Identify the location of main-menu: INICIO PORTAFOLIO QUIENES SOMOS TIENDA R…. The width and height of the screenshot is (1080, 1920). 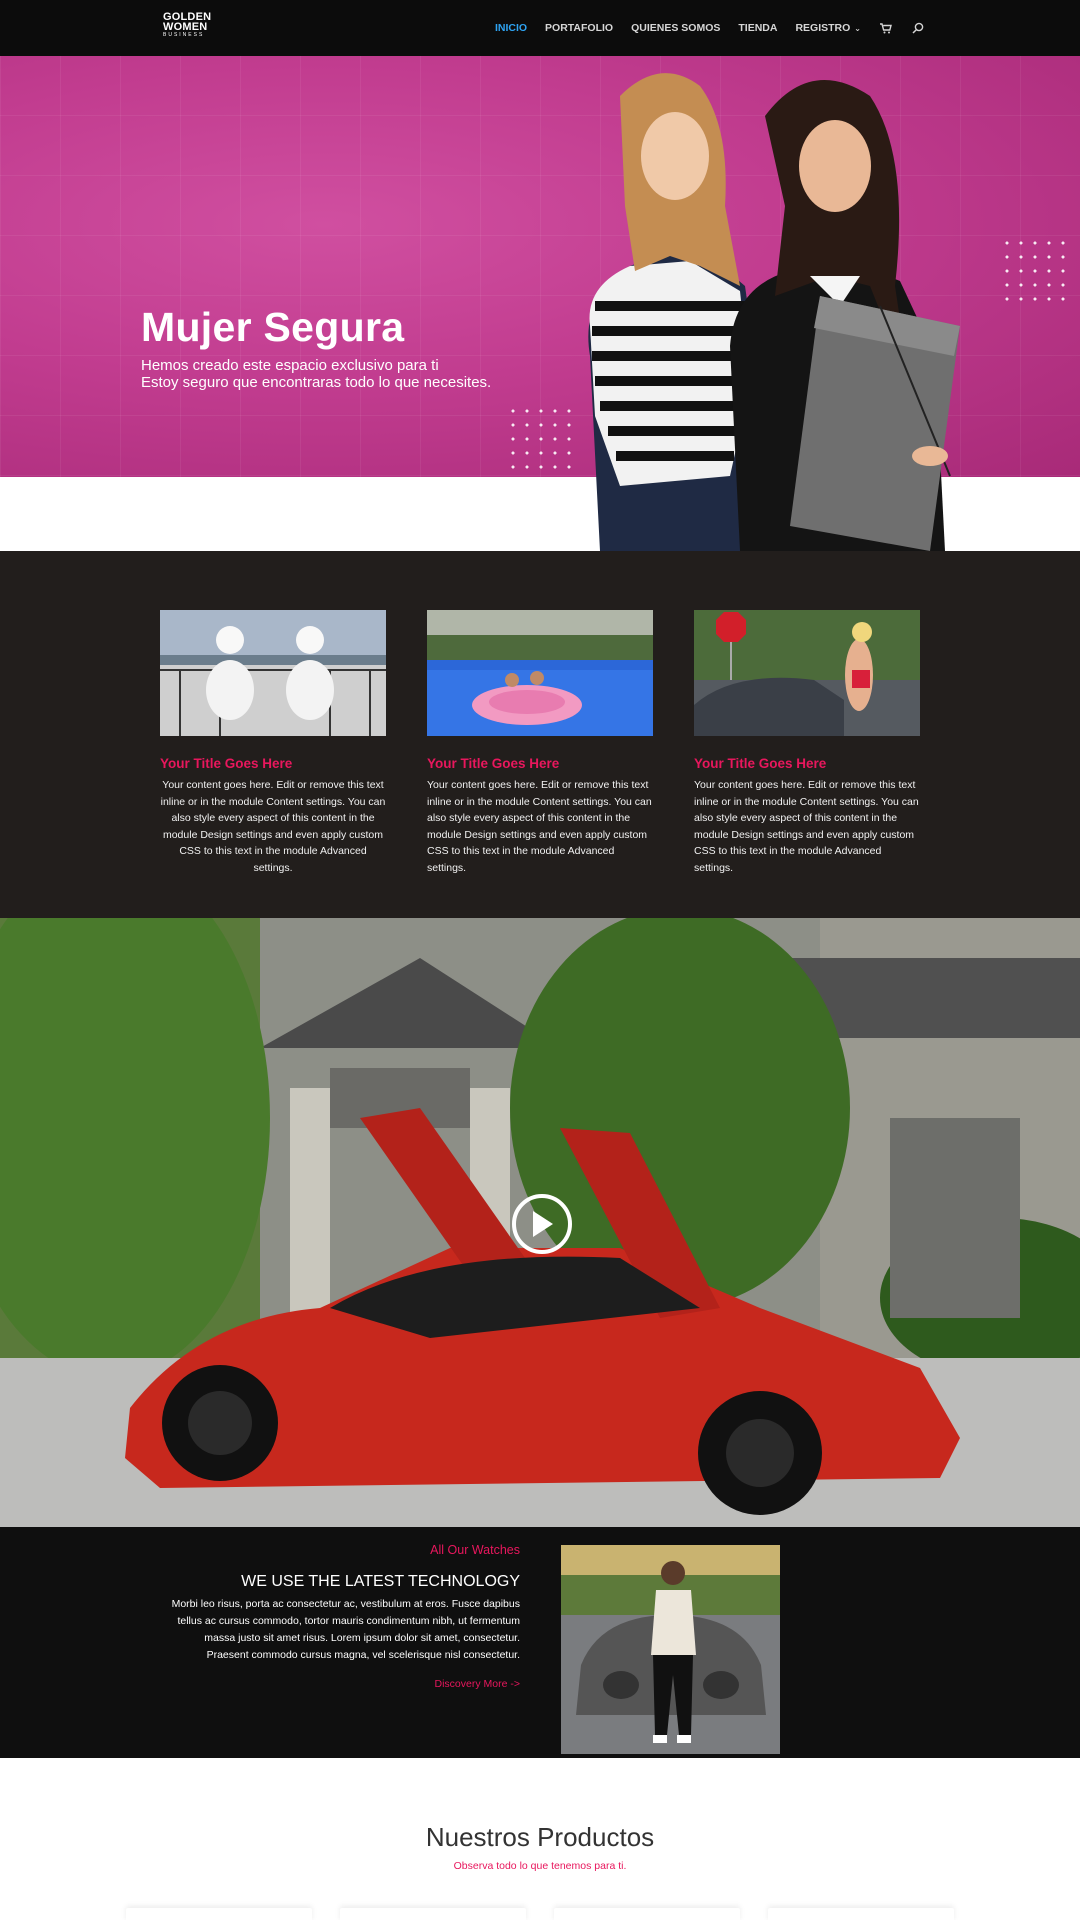
(710, 28).